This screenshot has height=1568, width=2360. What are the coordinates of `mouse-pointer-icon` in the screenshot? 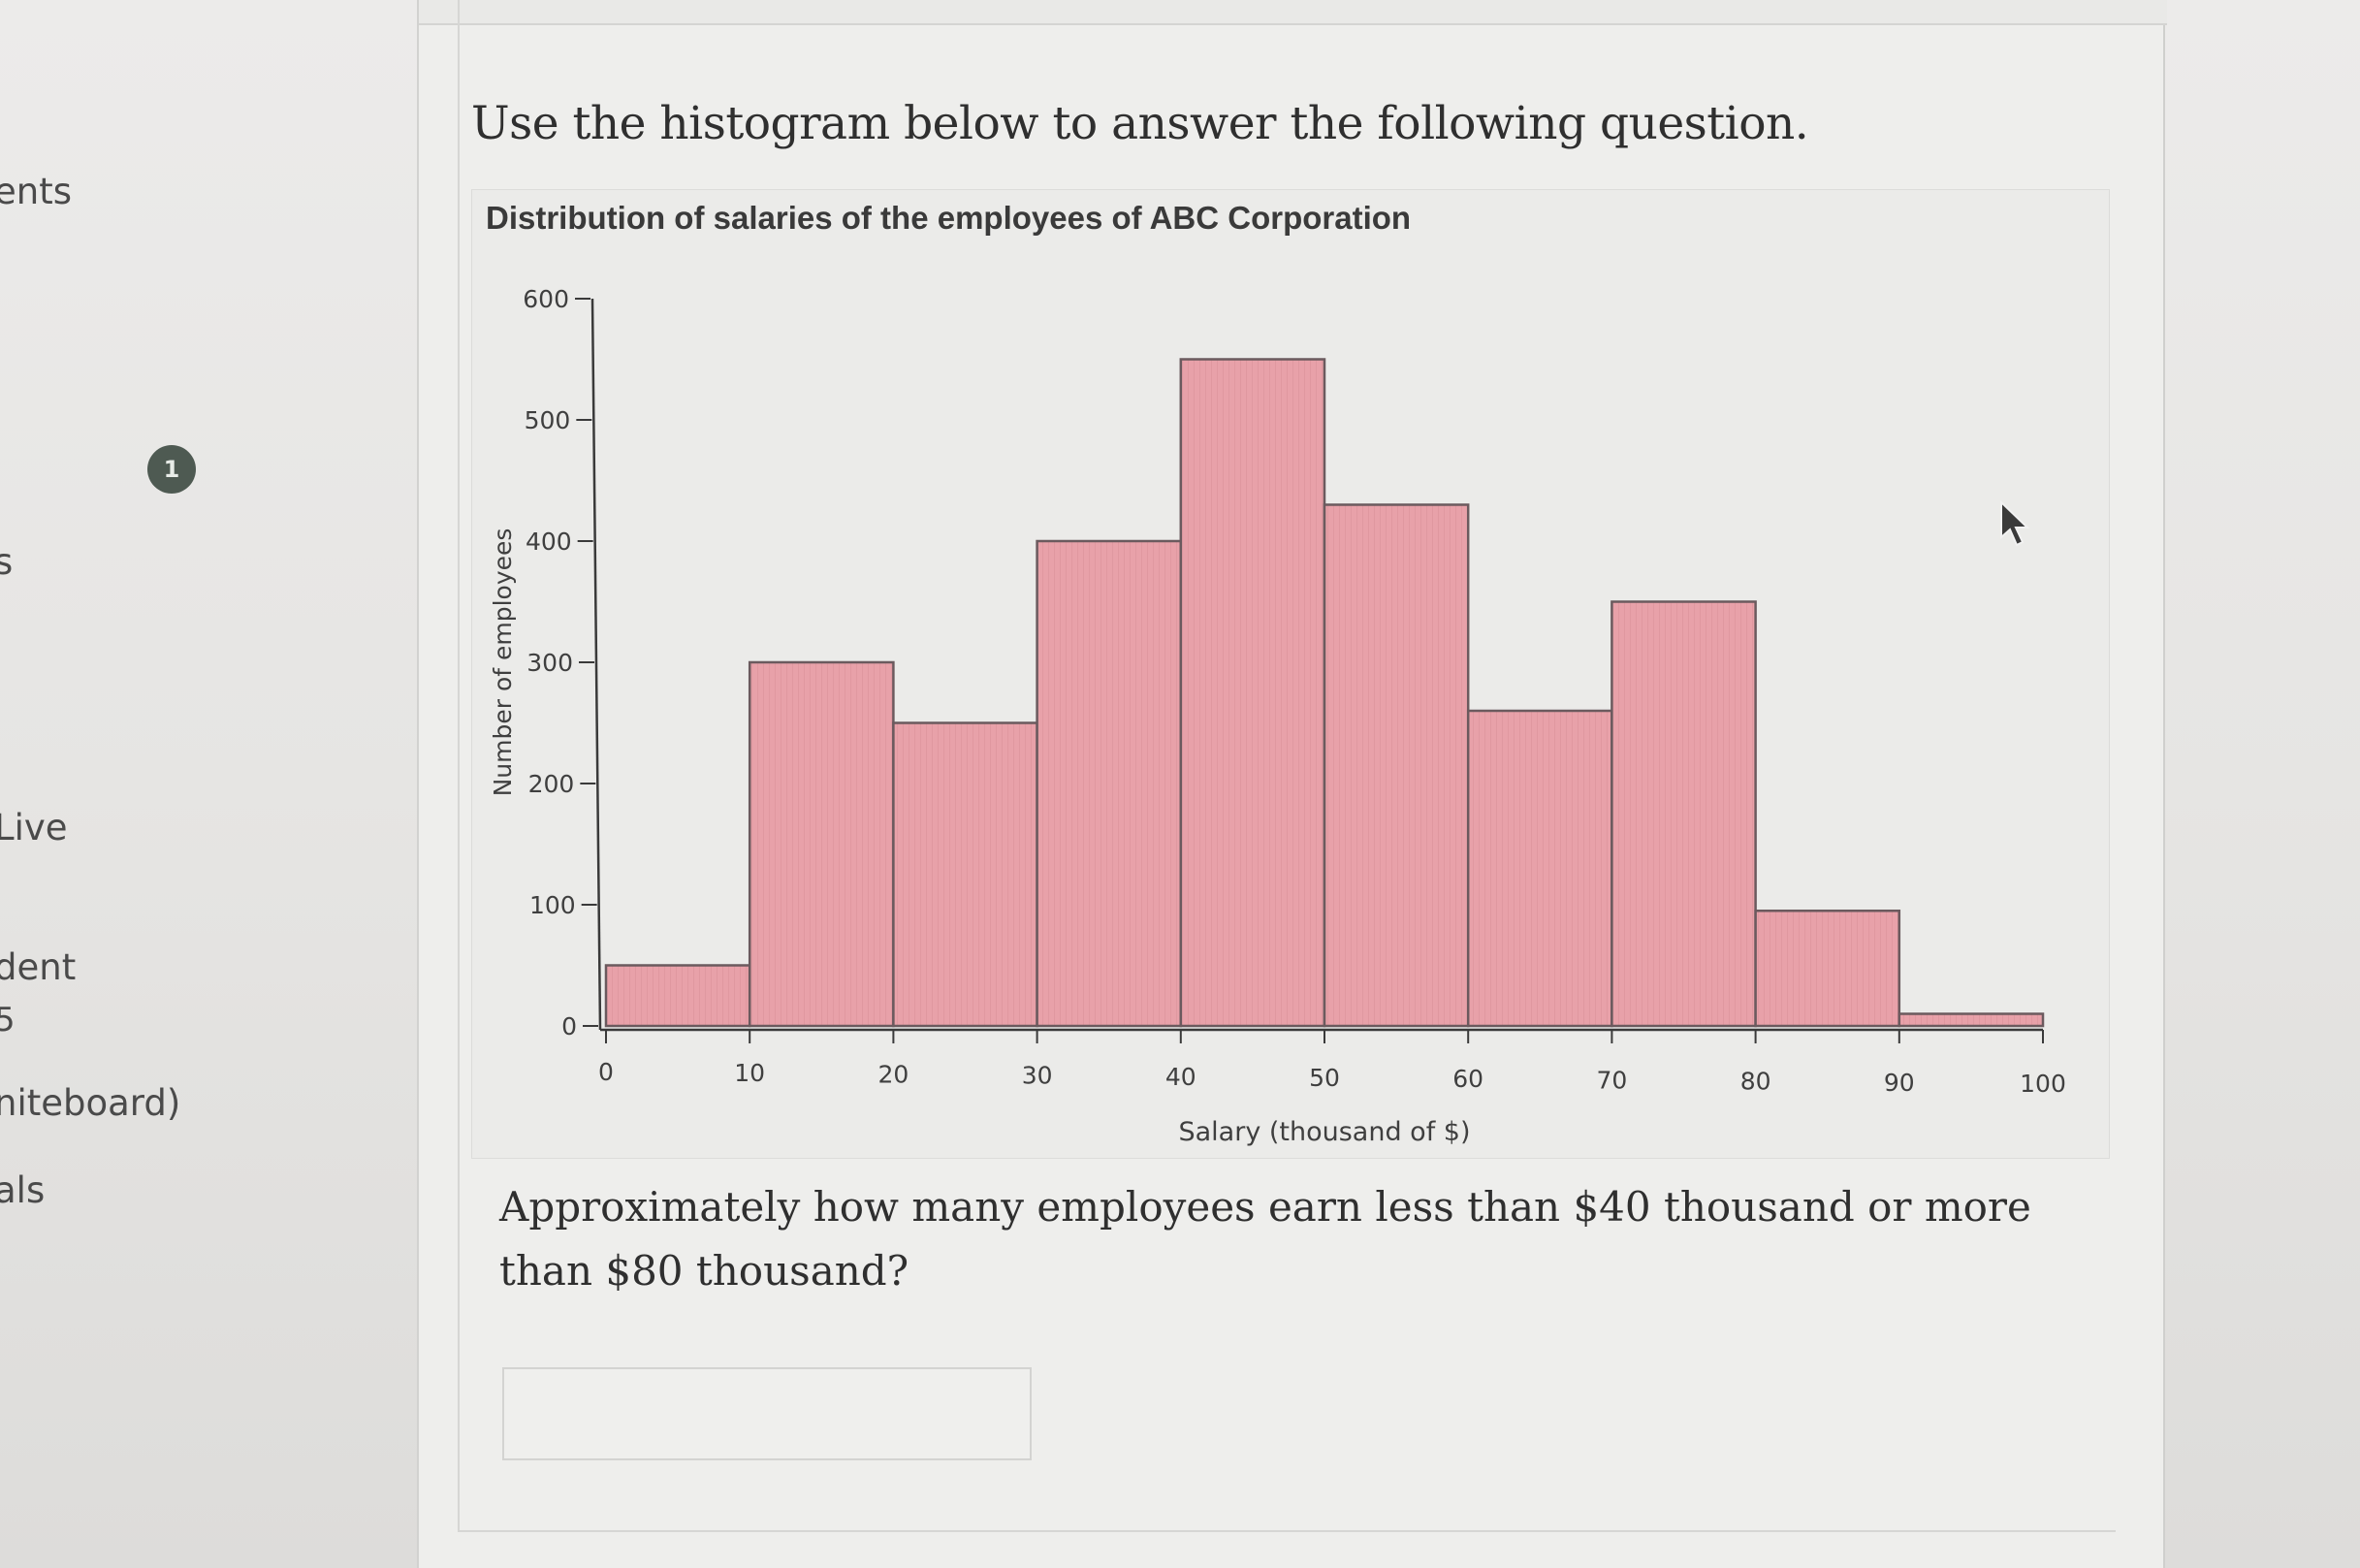 It's located at (2015, 523).